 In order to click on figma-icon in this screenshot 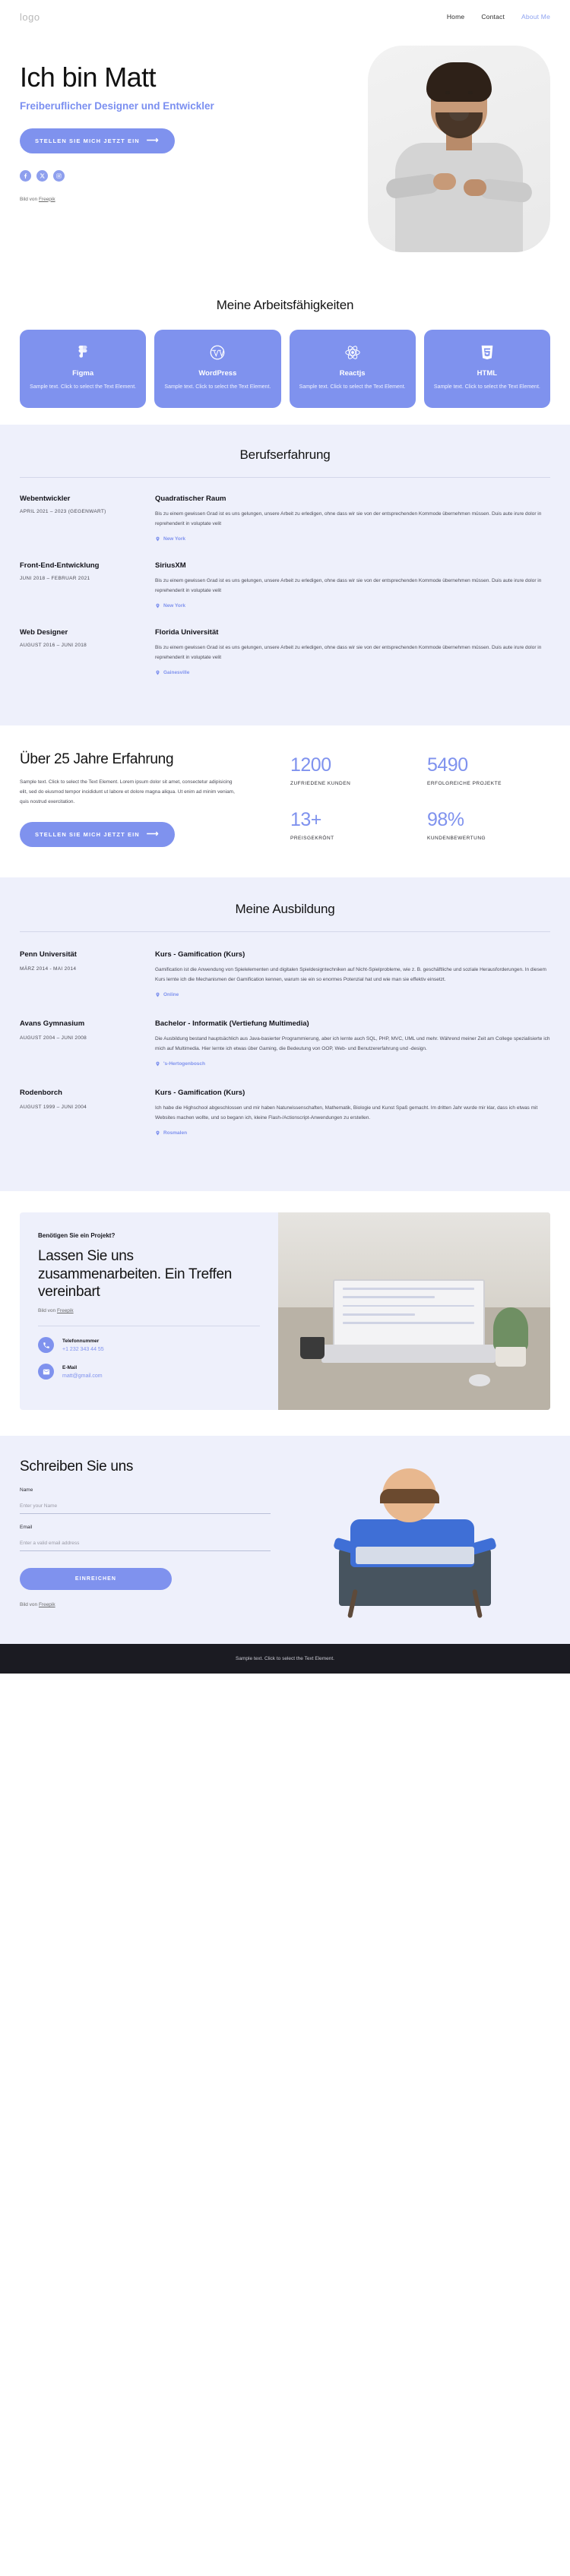, I will do `click(83, 352)`.